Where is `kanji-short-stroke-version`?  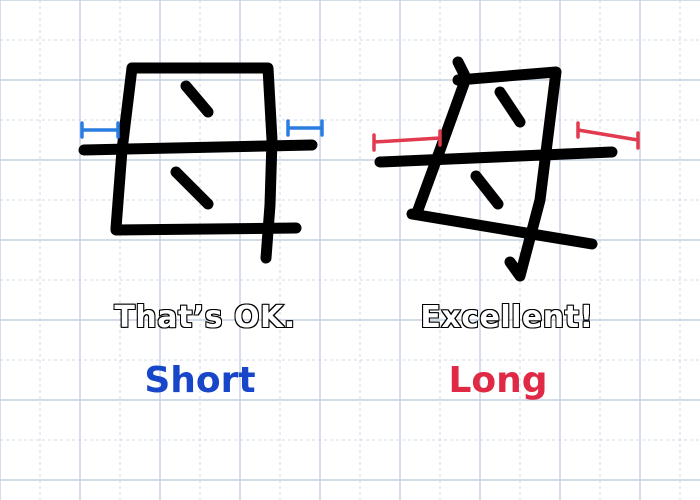 kanji-short-stroke-version is located at coordinates (198, 163).